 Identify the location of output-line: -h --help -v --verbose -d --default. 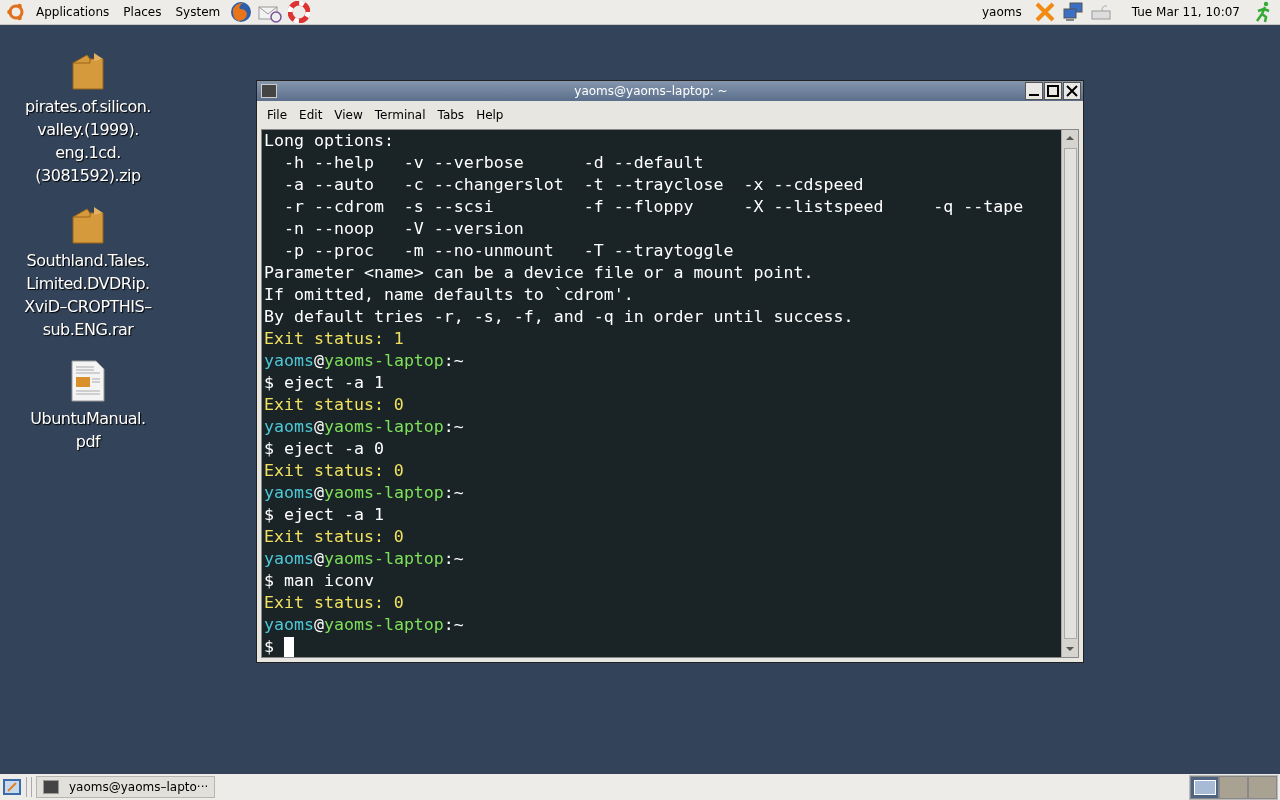
(493, 163).